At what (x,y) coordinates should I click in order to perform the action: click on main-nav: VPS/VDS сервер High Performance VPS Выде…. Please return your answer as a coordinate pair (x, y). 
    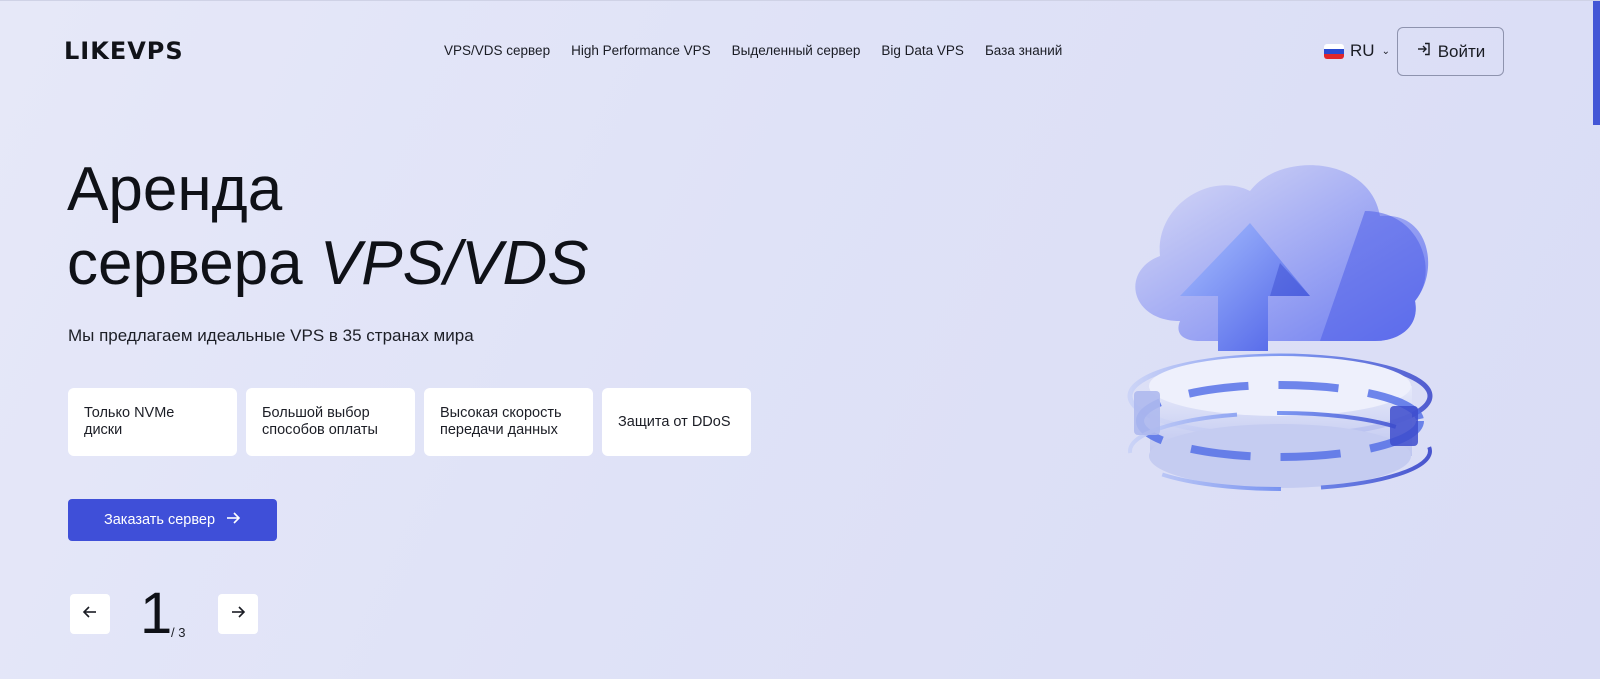
    Looking at the image, I should click on (753, 50).